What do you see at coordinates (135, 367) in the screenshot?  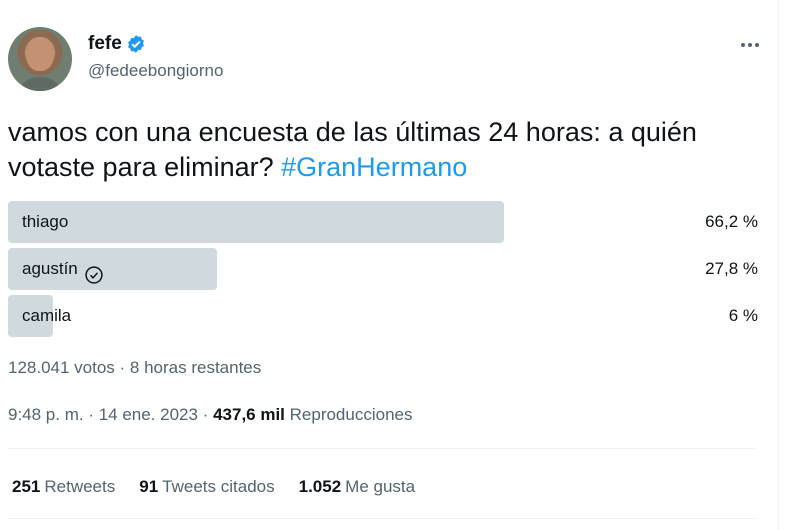 I see `poll-meta: 128.041 votos · 8 horas restantes` at bounding box center [135, 367].